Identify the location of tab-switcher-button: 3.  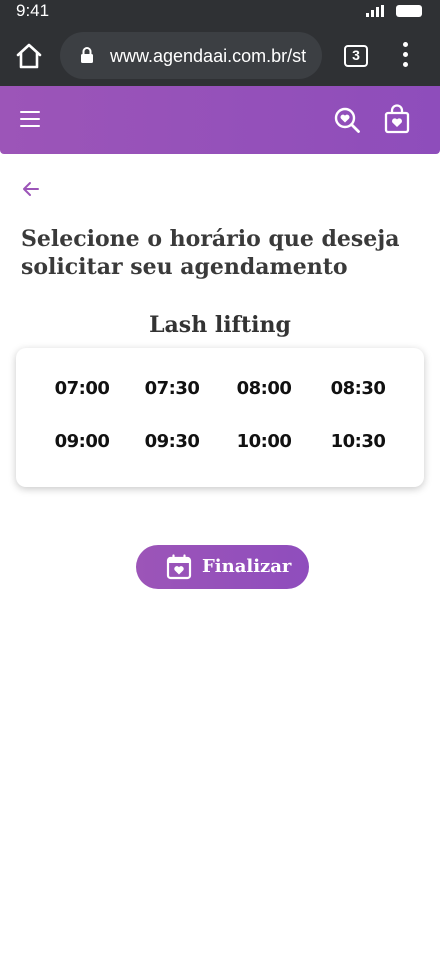
(356, 56).